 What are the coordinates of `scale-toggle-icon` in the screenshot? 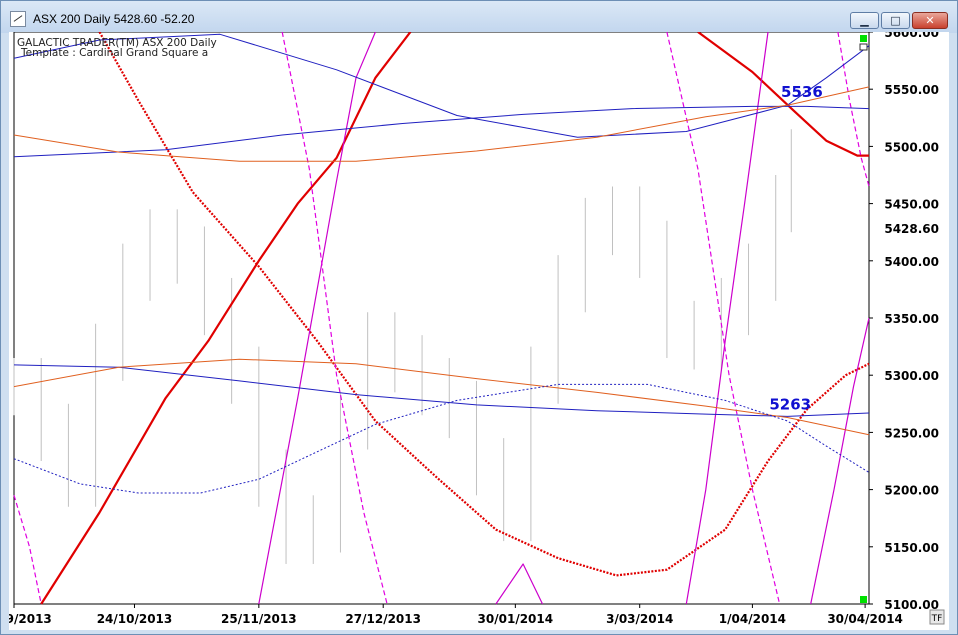 It's located at (863, 47).